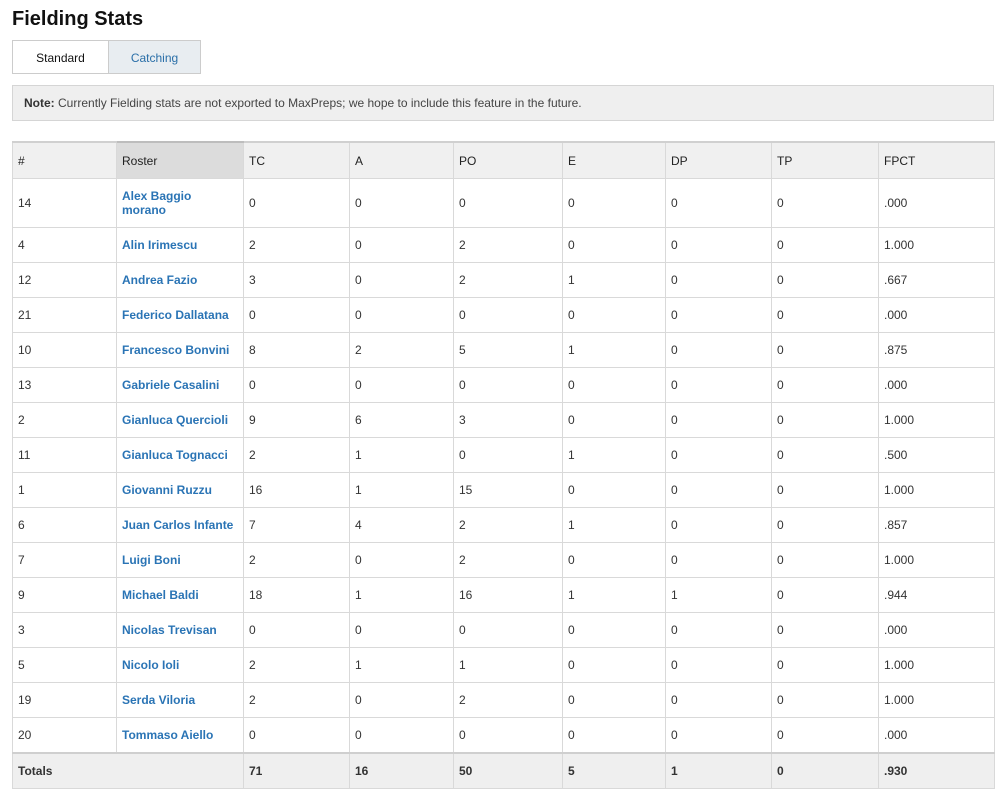 The width and height of the screenshot is (1004, 799). I want to click on tab-standard: Standard, so click(60, 57).